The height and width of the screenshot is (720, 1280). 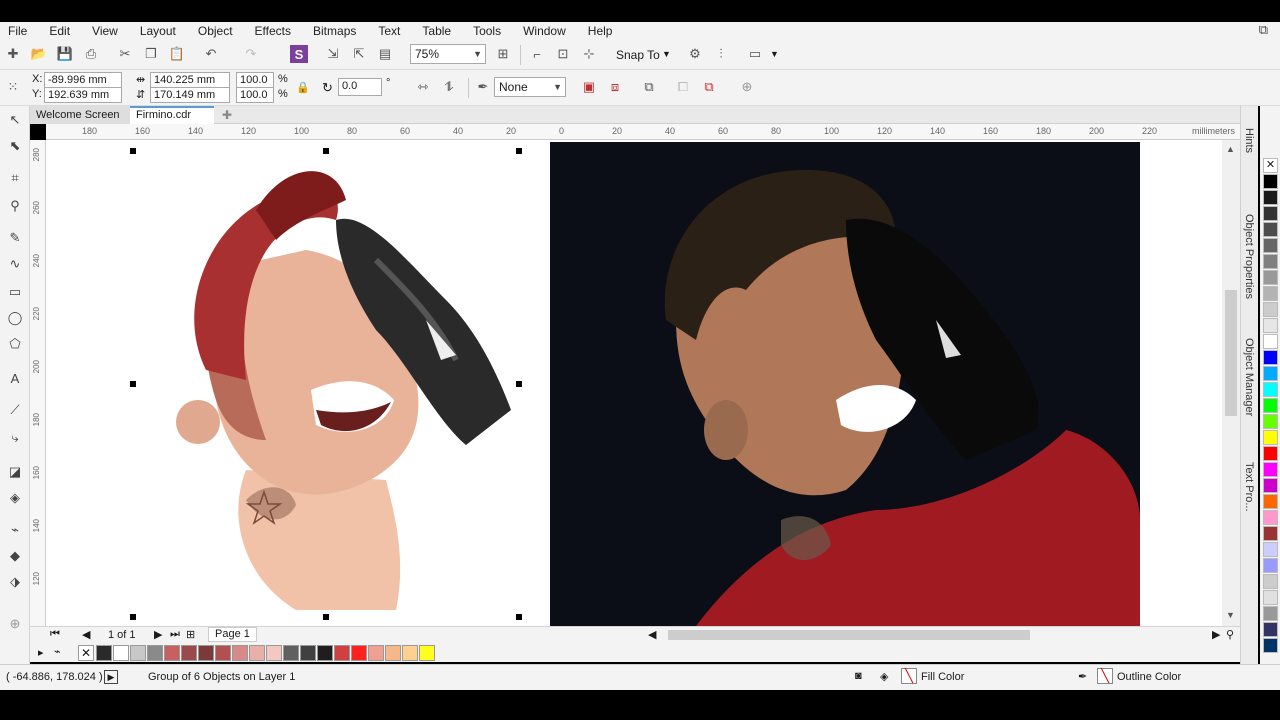 I want to click on full-screen-icon: ⊞, so click(x=503, y=54).